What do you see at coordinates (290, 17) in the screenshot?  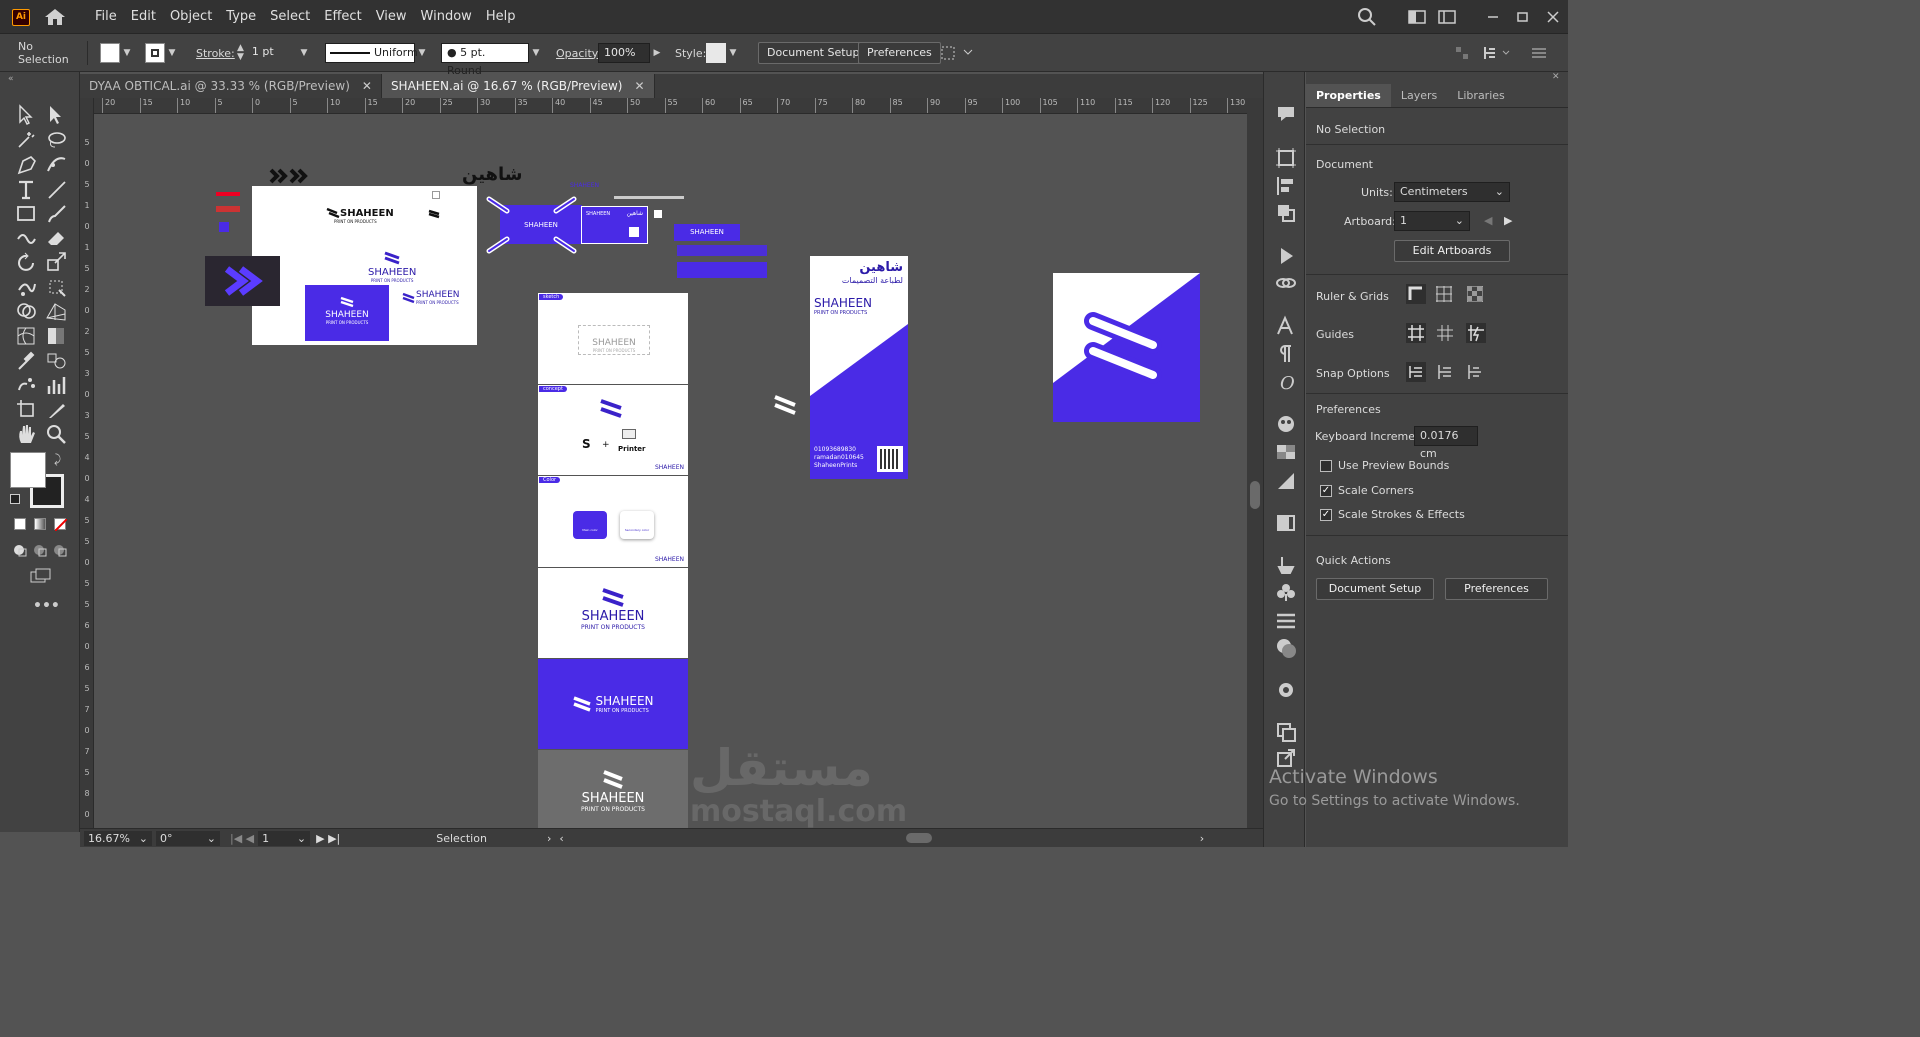 I see `menu-select: Select` at bounding box center [290, 17].